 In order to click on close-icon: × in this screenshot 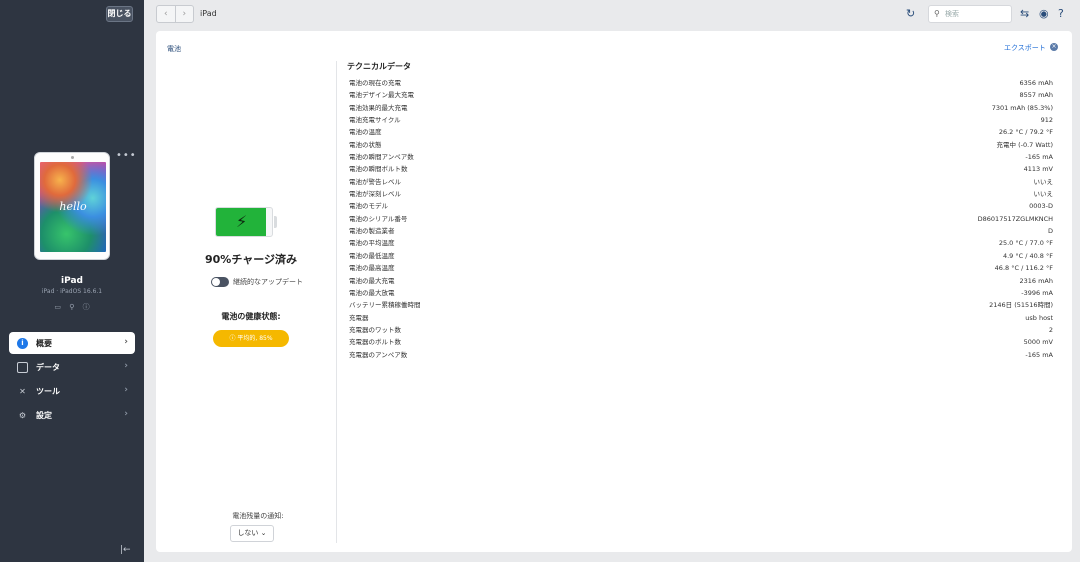, I will do `click(1054, 47)`.